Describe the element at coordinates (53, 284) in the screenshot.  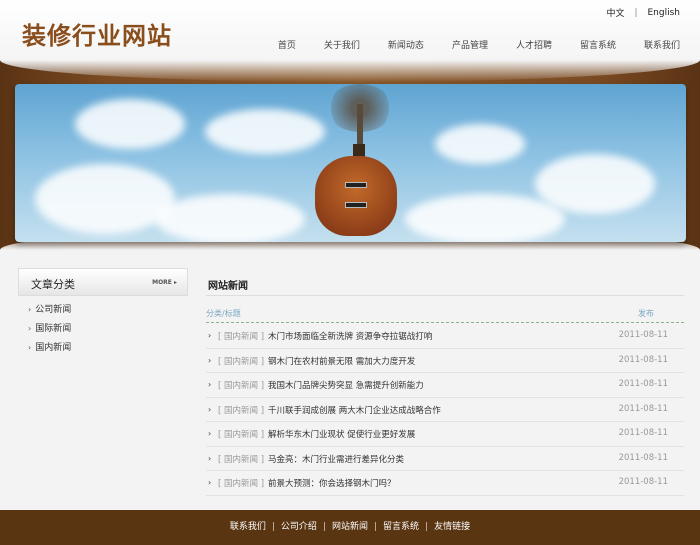
I see `sidebar-title: 文章分类` at that location.